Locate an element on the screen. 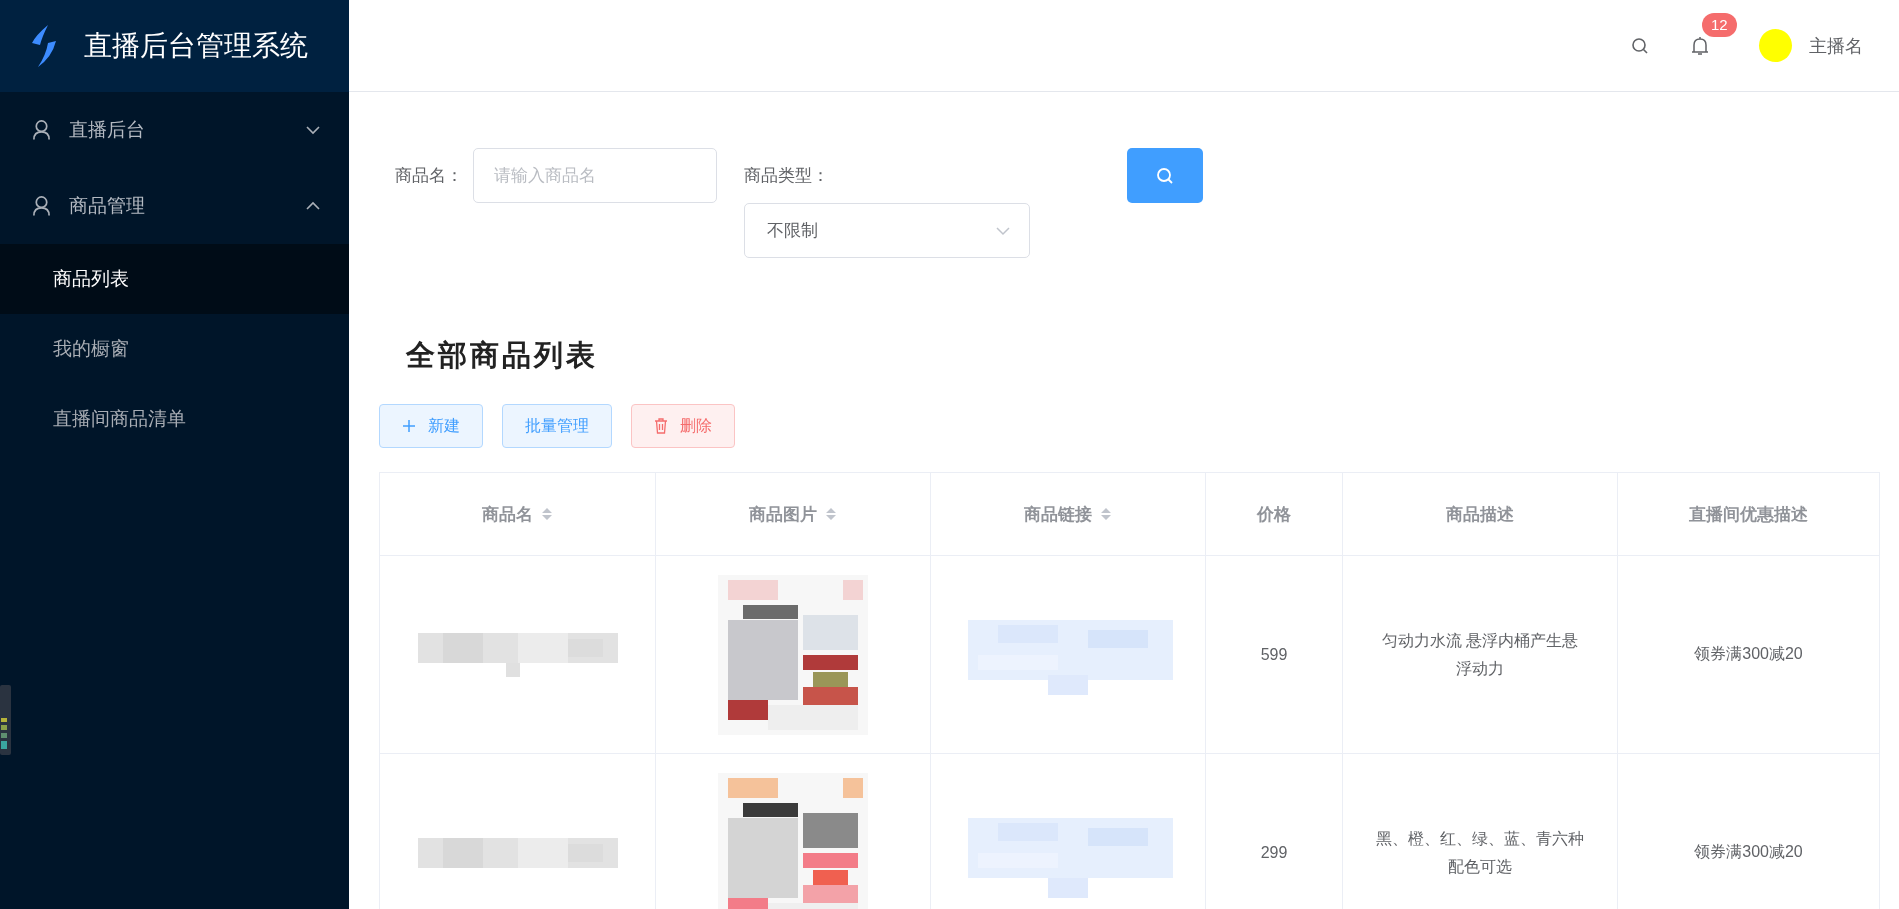  product-name-input: 请输入商品名 is located at coordinates (595, 175).